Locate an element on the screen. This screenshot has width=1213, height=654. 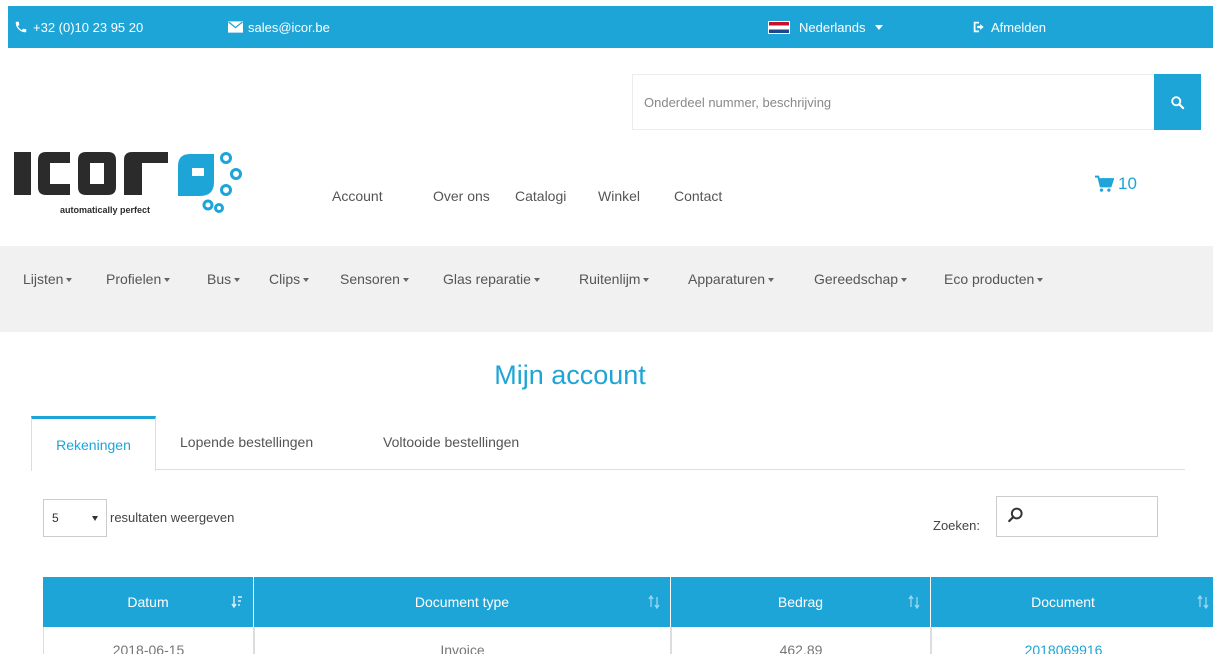
logout-link: Afmelden is located at coordinates (1009, 27).